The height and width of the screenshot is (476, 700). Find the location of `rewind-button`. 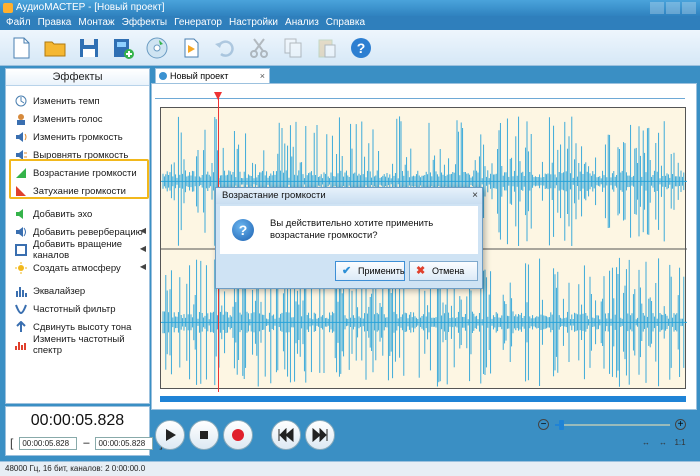

rewind-button is located at coordinates (286, 435).